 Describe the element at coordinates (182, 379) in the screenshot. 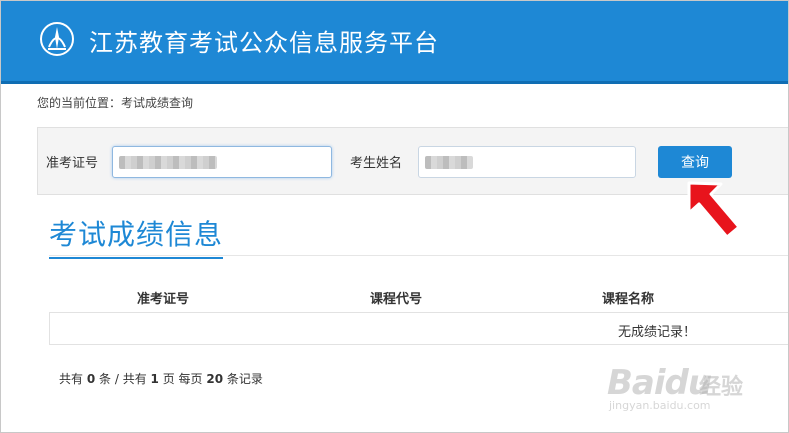

I see `pager-text: 页 每页` at that location.